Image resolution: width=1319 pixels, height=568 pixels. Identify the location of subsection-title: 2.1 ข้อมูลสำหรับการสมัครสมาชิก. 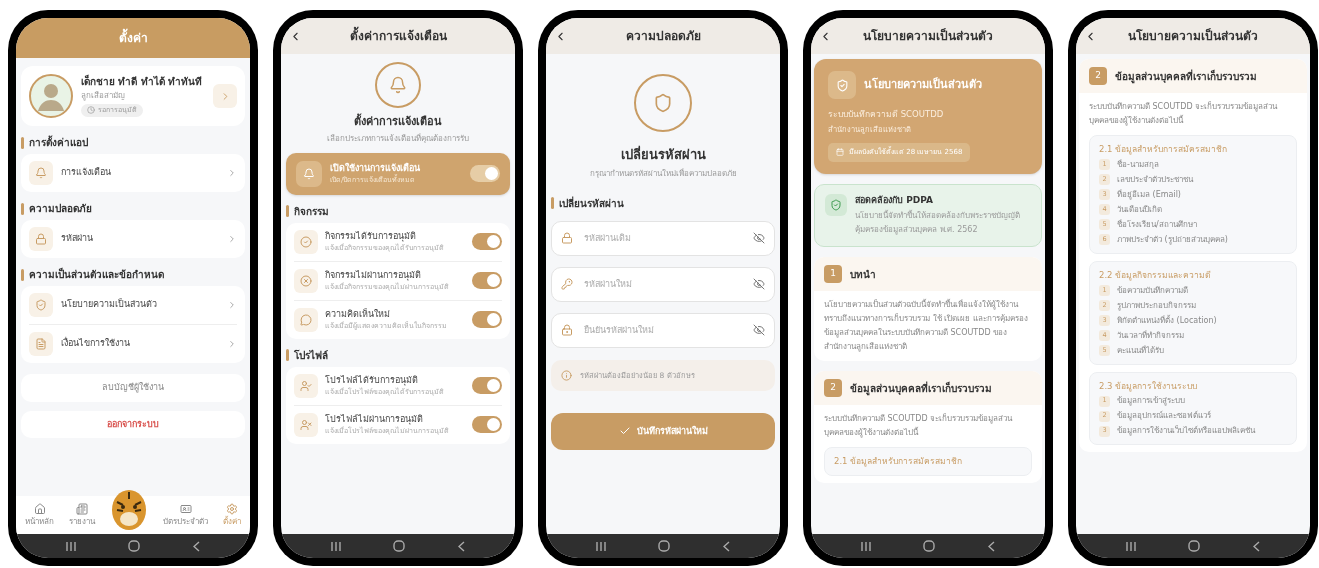
(1164, 149).